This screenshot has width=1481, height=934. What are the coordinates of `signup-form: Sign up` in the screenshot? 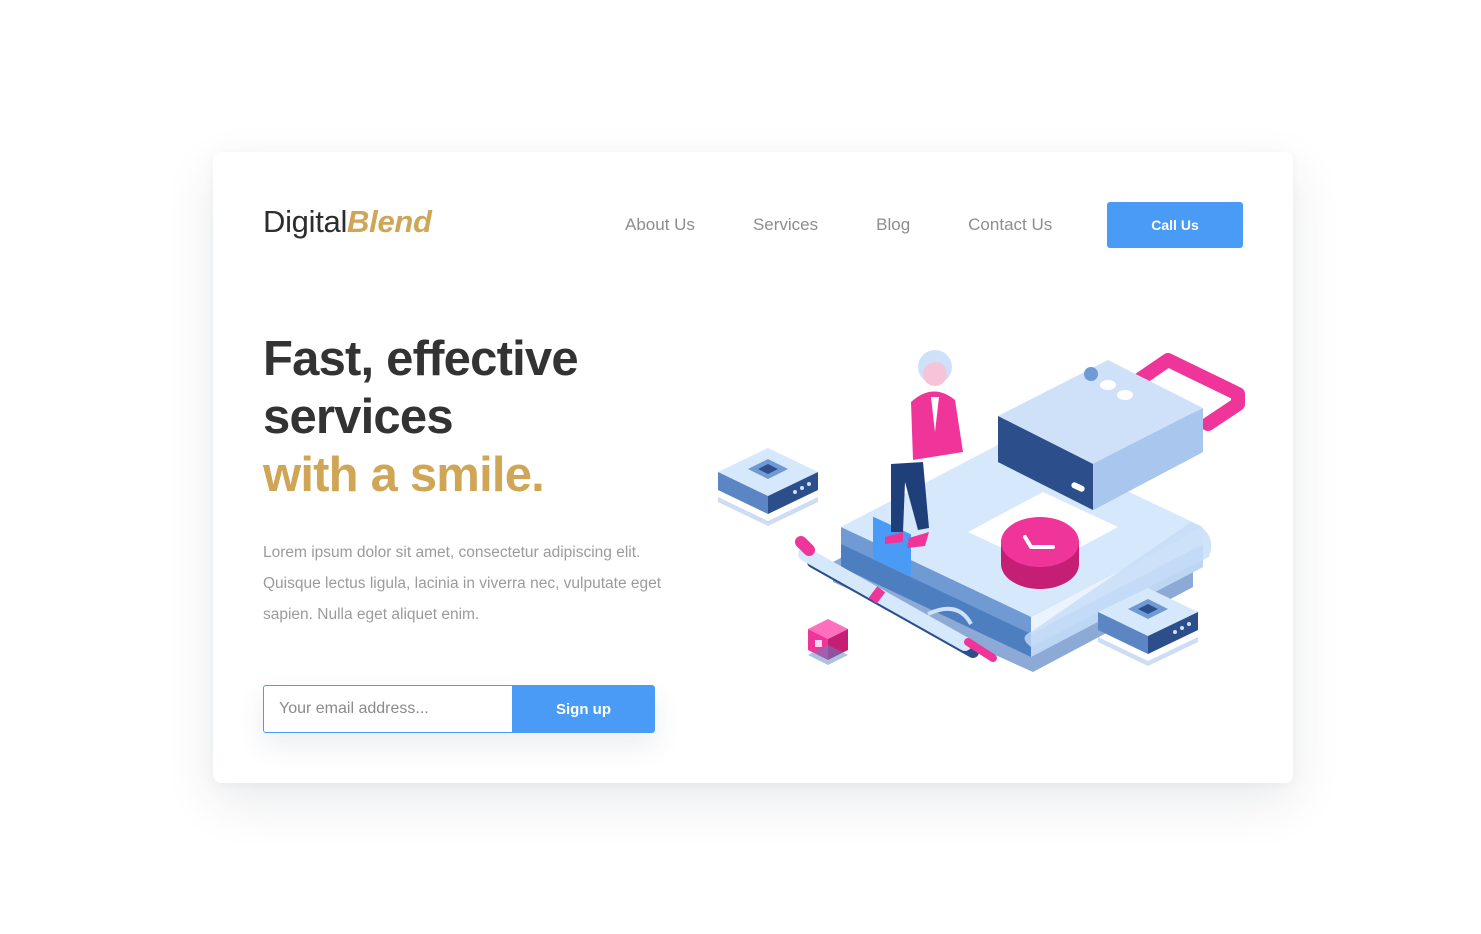 It's located at (459, 709).